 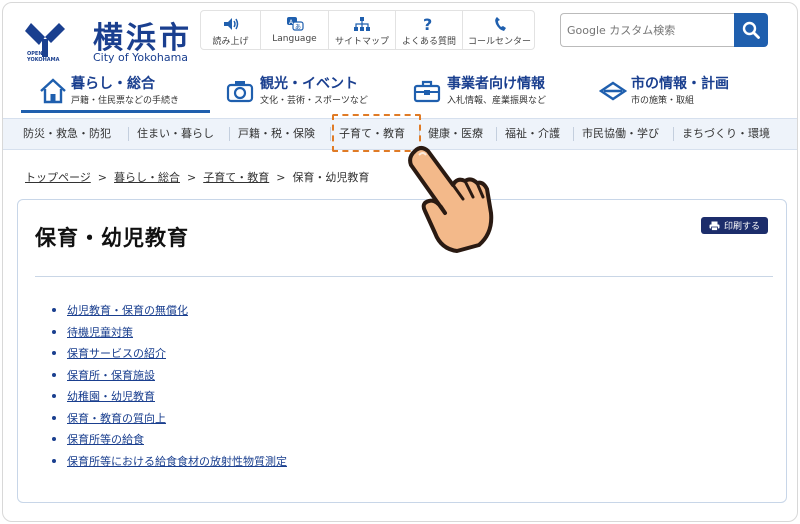 I want to click on main-nav-business: 事業者向け情報 入札情報、産業振興など, so click(x=503, y=91).